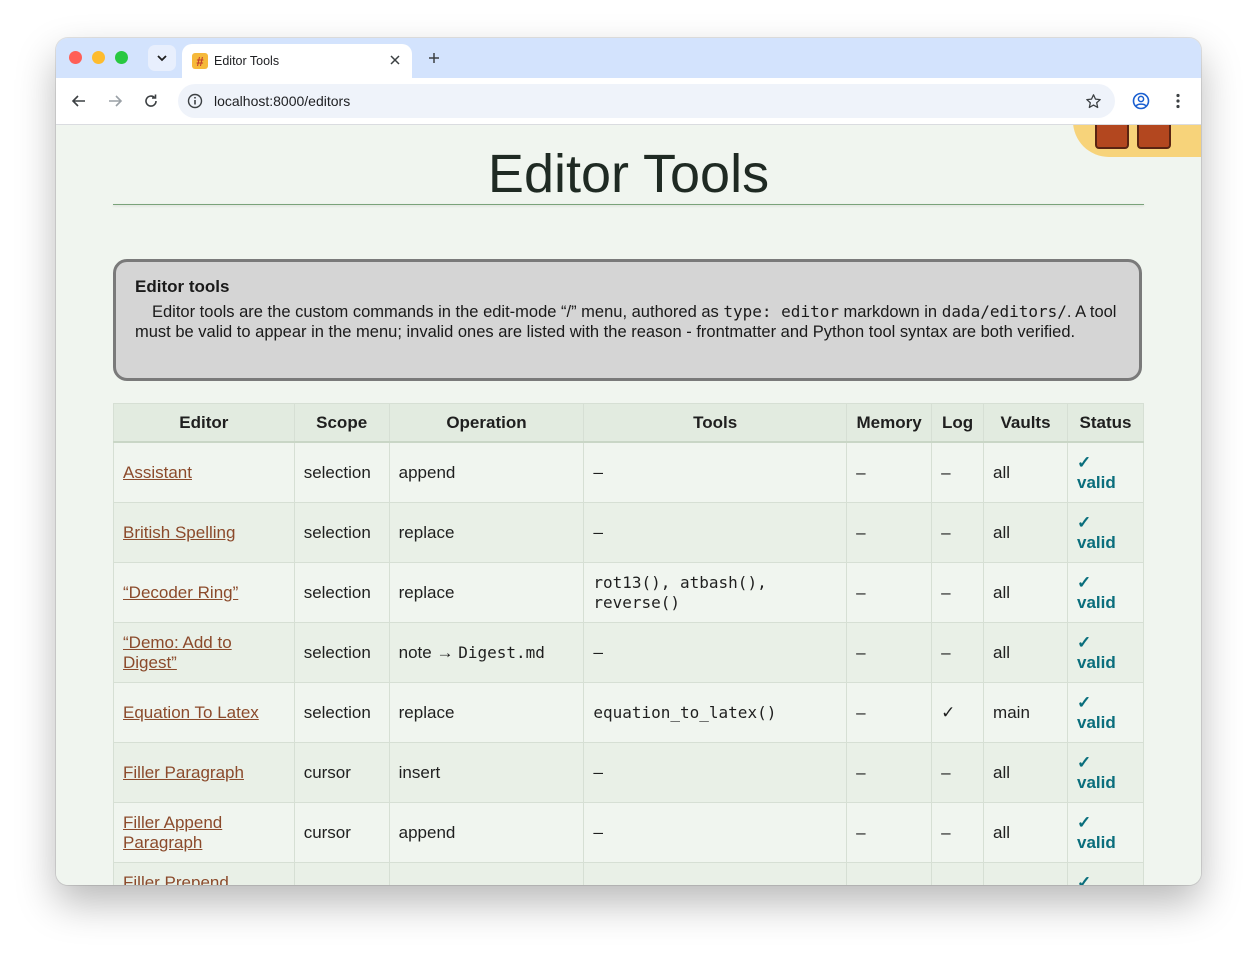  Describe the element at coordinates (121, 57) in the screenshot. I see `maximize-window-button` at that location.